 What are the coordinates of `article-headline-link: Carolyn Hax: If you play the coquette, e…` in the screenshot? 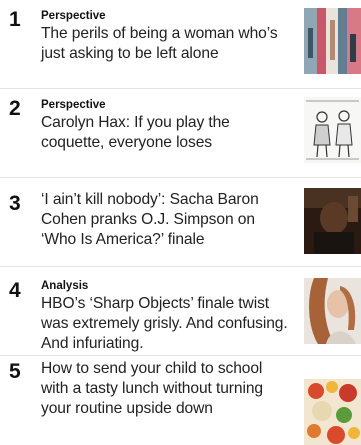 It's located at (167, 133).